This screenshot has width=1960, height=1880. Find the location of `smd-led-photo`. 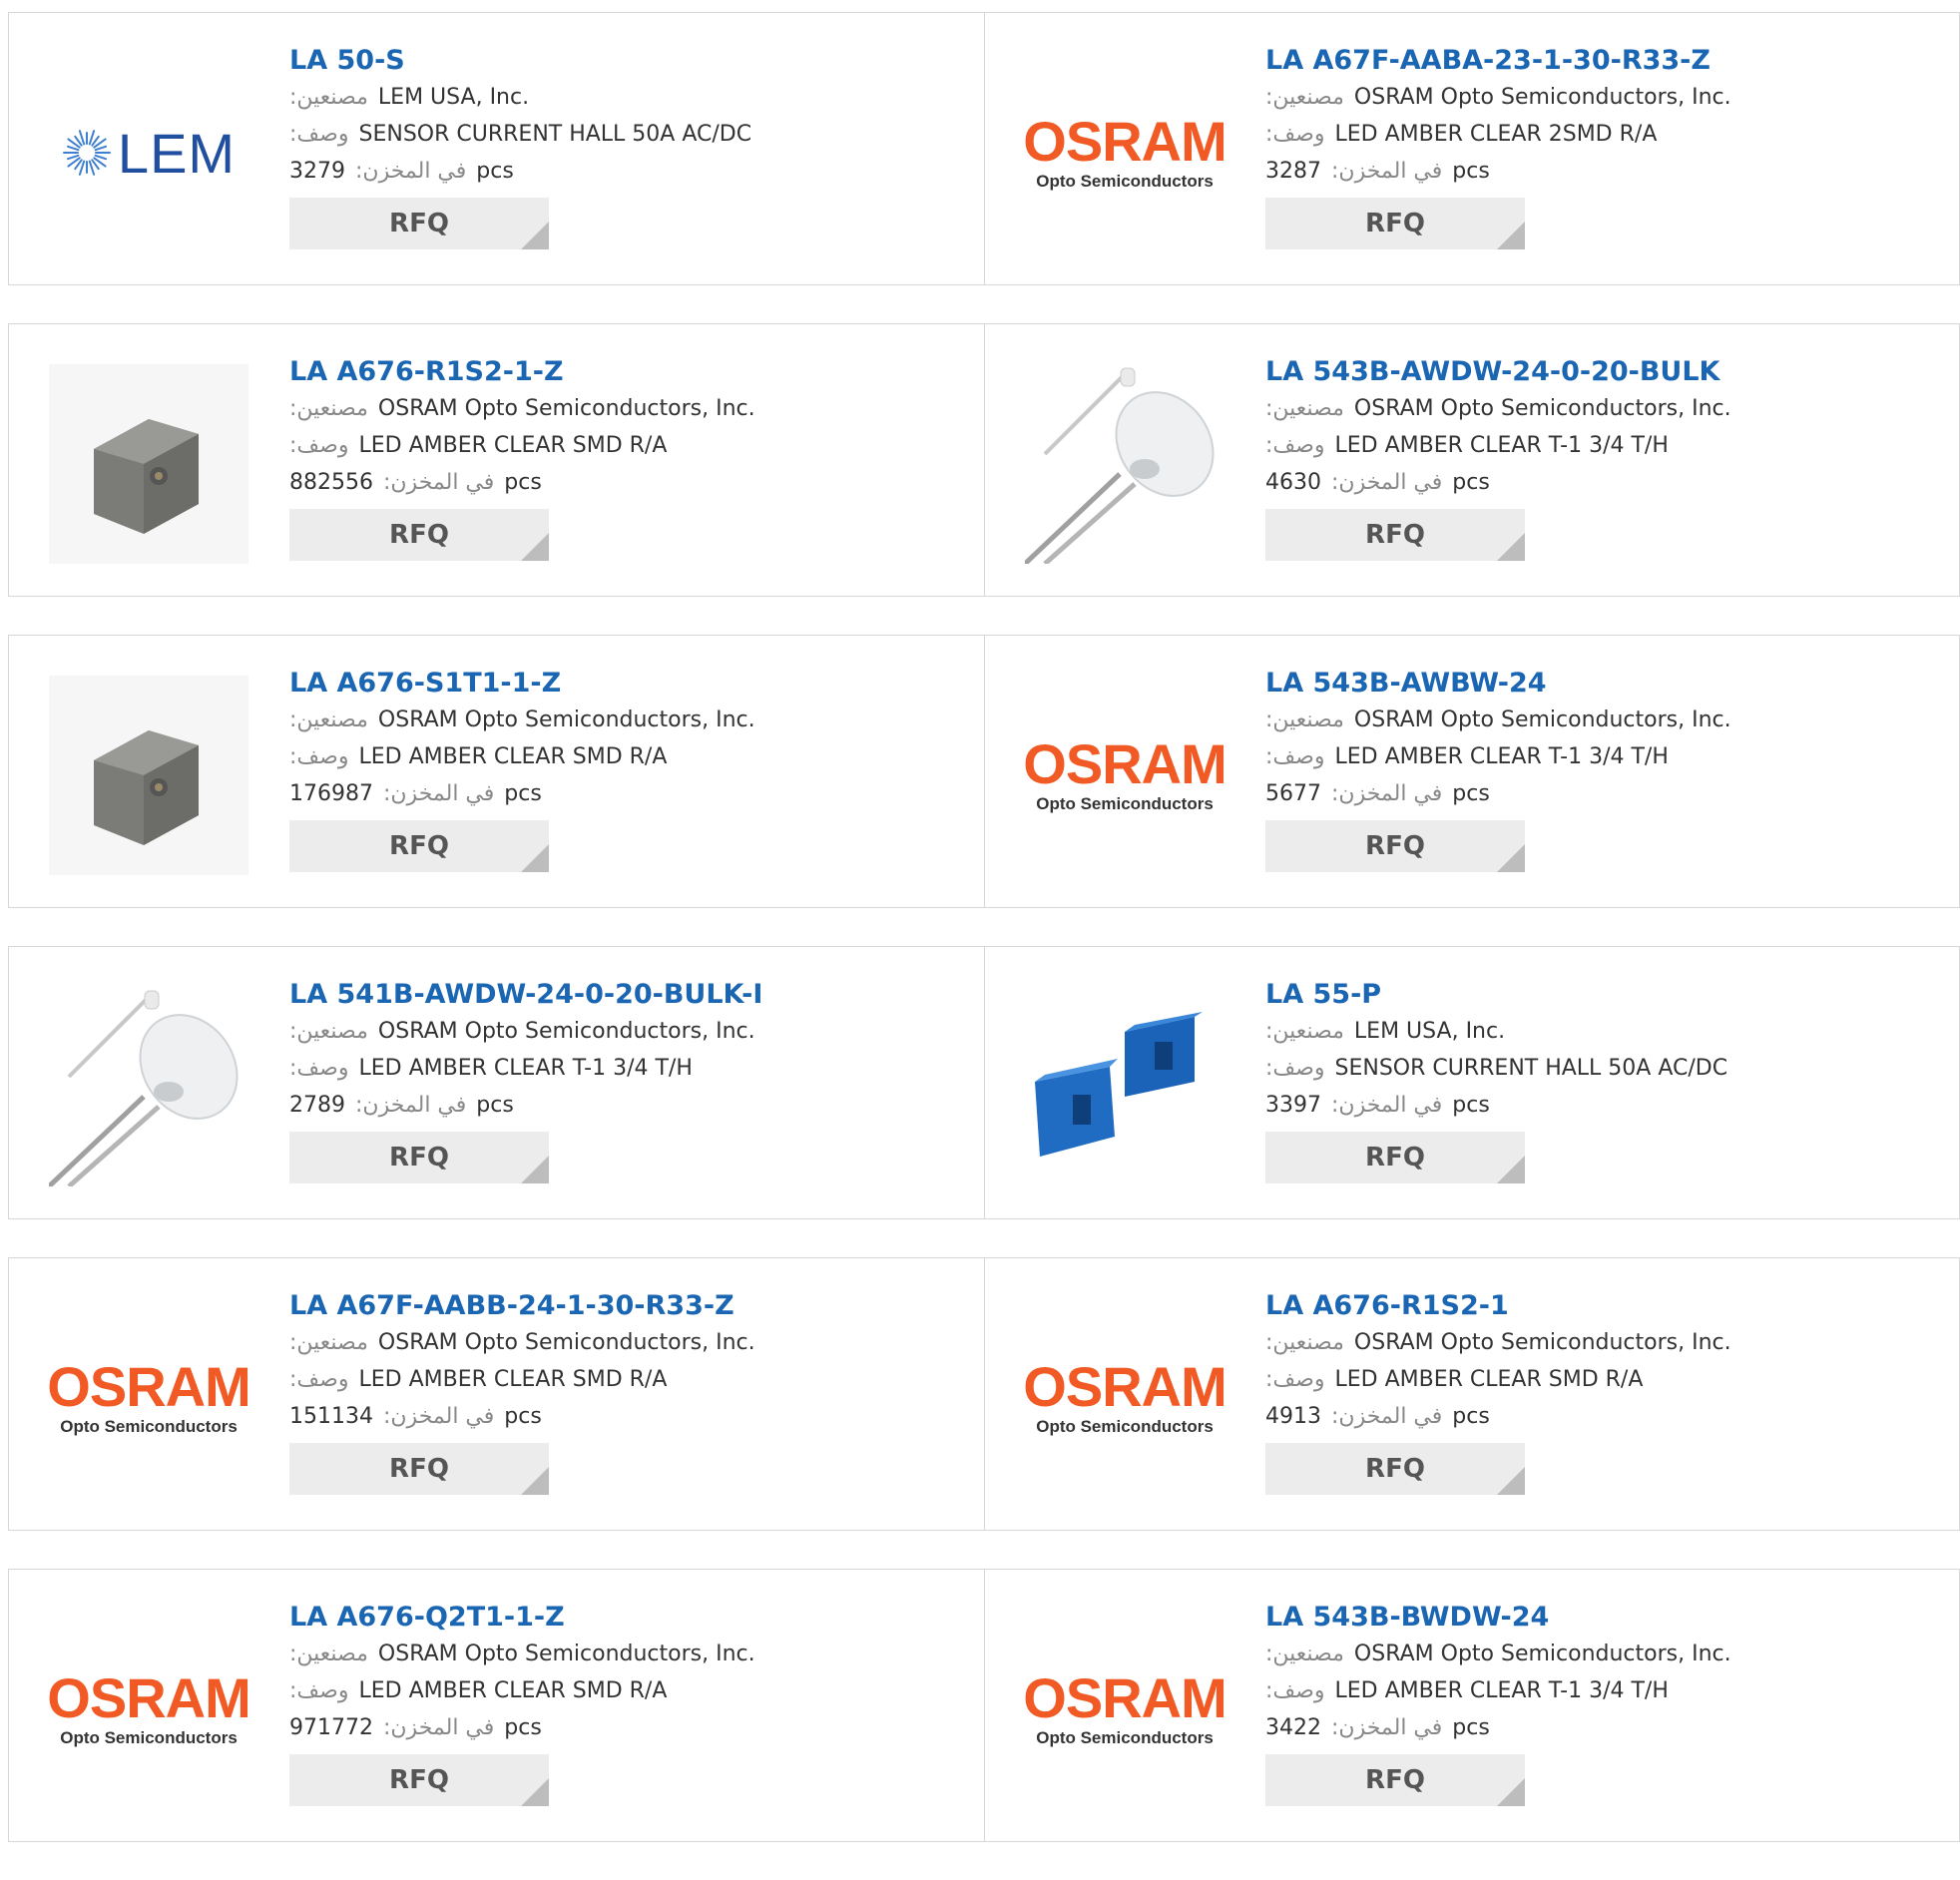

smd-led-photo is located at coordinates (148, 776).